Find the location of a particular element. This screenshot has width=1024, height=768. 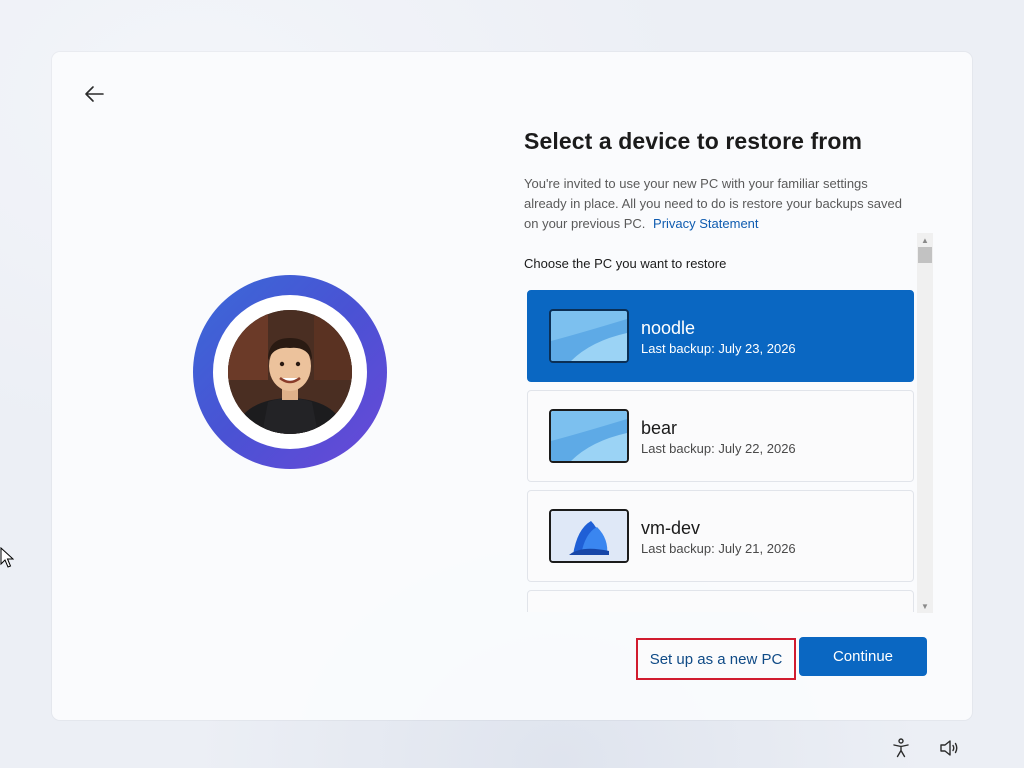

accessibility-icon is located at coordinates (901, 748).